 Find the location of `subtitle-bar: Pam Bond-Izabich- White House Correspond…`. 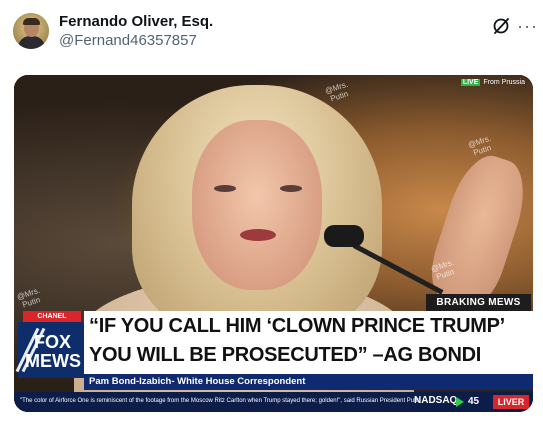

subtitle-bar: Pam Bond-Izabich- White House Correspond… is located at coordinates (308, 382).